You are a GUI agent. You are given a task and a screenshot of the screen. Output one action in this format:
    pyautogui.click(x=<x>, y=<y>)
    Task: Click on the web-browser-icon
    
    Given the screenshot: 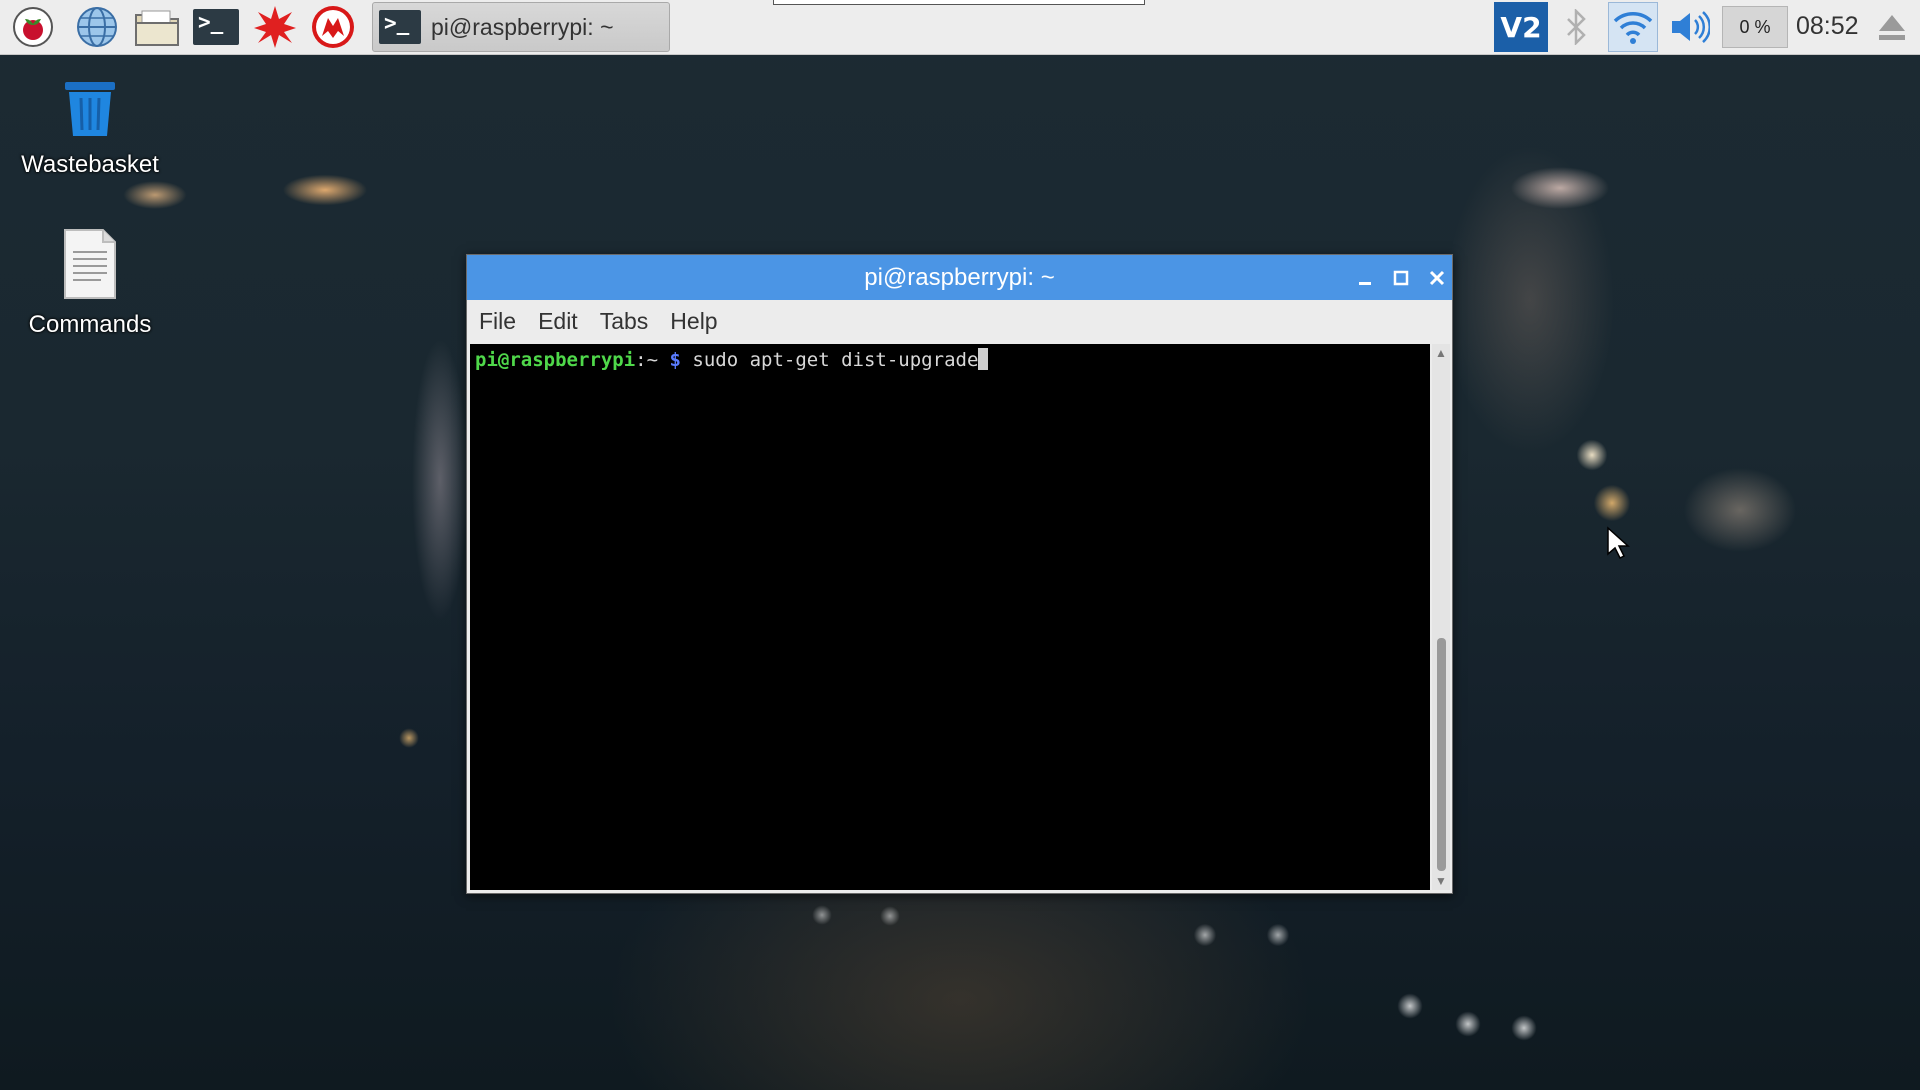 What is the action you would take?
    pyautogui.click(x=97, y=27)
    